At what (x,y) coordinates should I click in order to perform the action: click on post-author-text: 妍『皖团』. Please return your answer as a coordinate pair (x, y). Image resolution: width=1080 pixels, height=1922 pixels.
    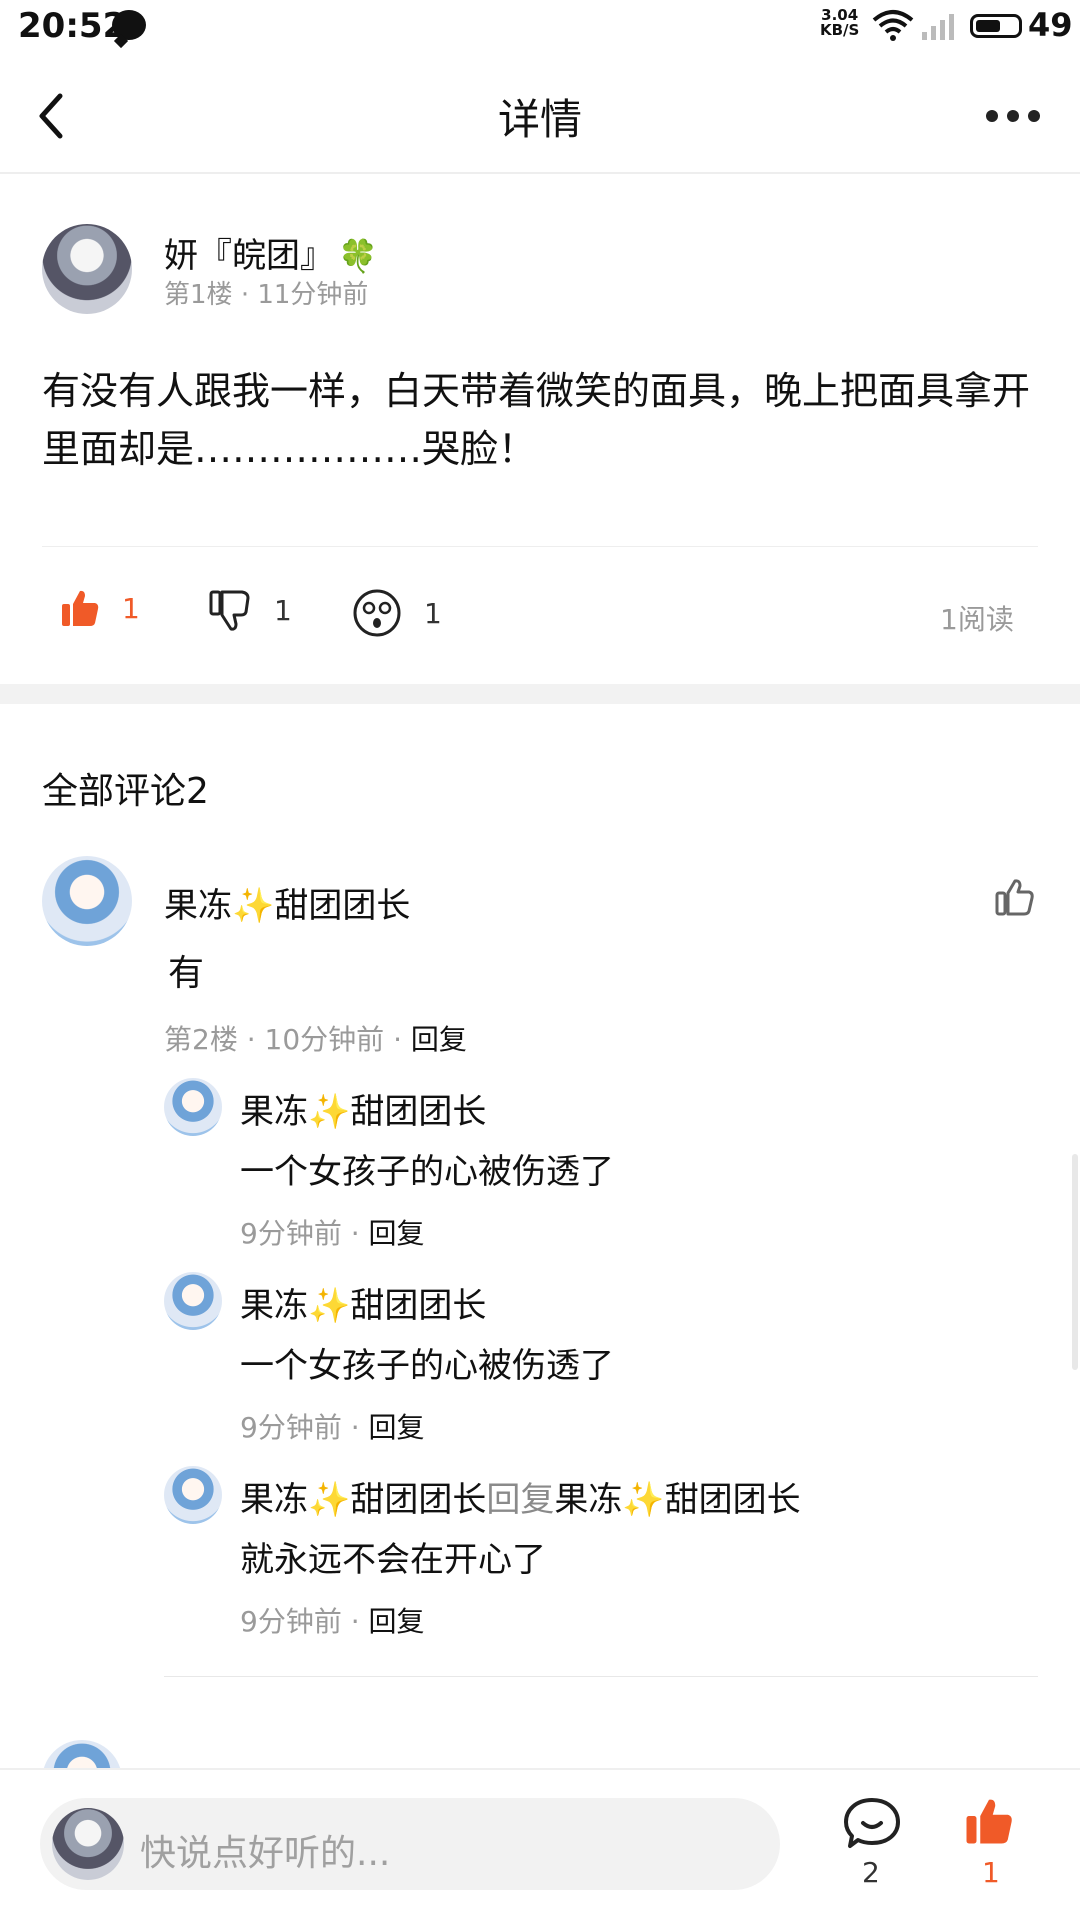
    Looking at the image, I should click on (249, 256).